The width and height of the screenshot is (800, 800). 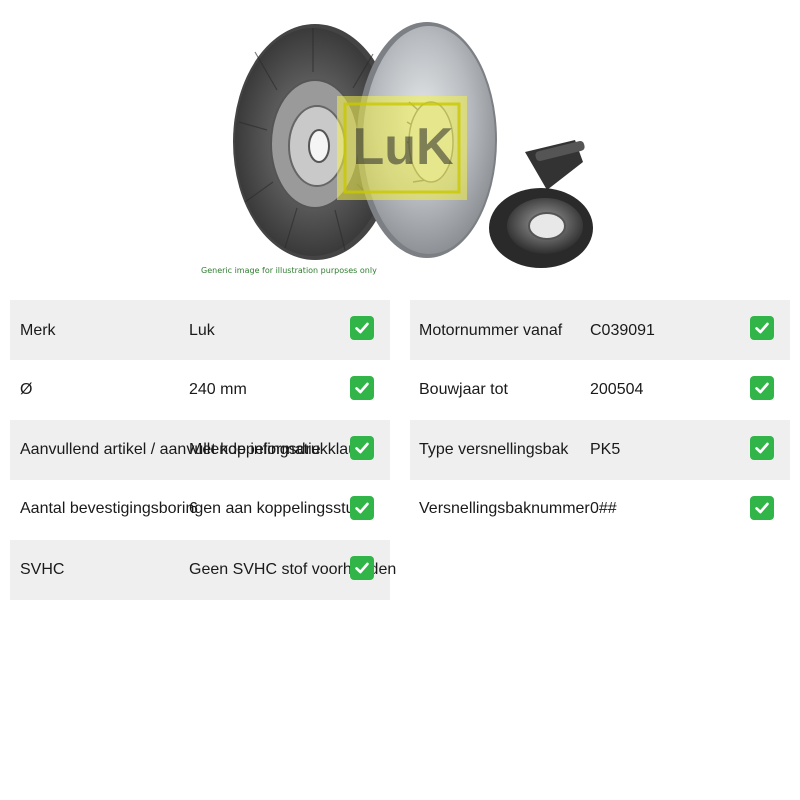 I want to click on spec-label: SVHC, so click(x=42, y=569).